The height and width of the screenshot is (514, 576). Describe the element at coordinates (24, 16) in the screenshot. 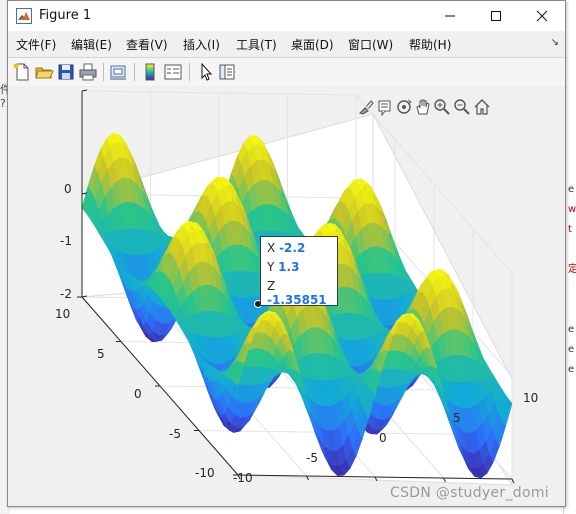

I see `matlab-logo-icon` at that location.